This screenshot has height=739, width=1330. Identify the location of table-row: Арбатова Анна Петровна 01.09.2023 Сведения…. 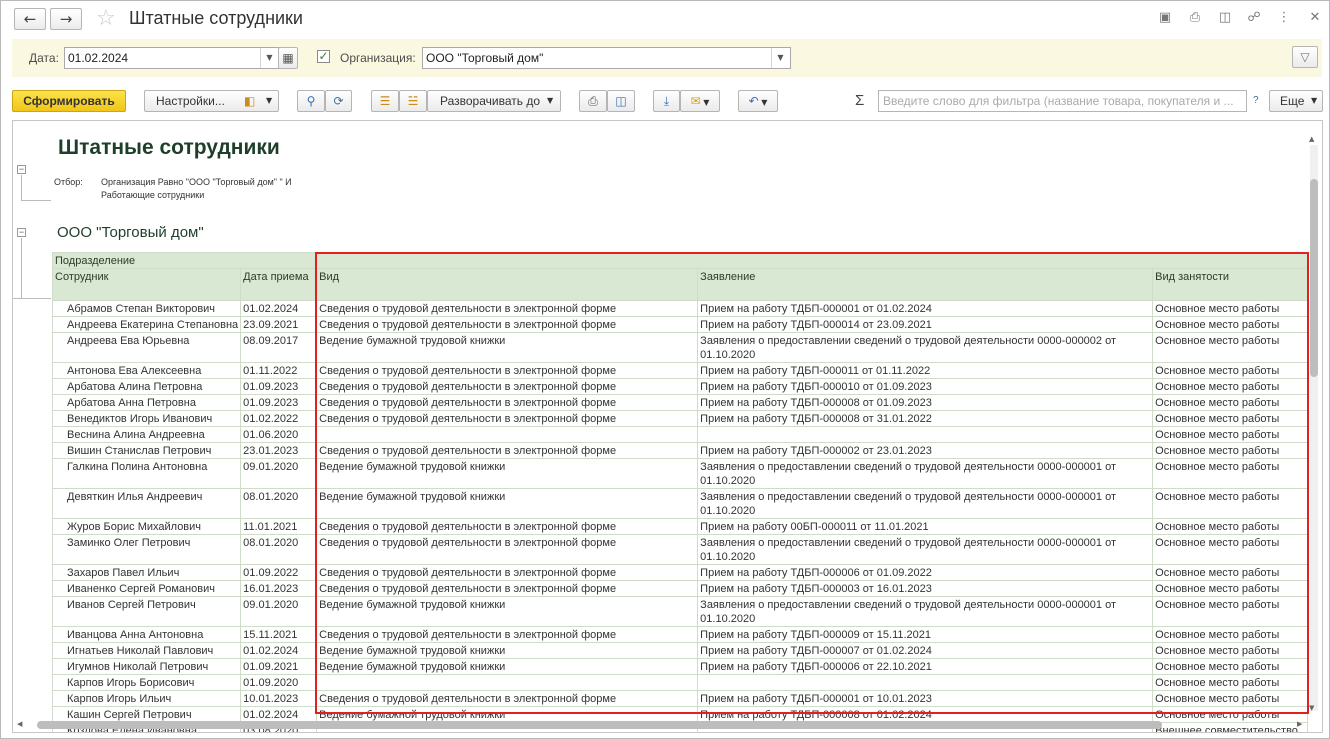
(680, 402).